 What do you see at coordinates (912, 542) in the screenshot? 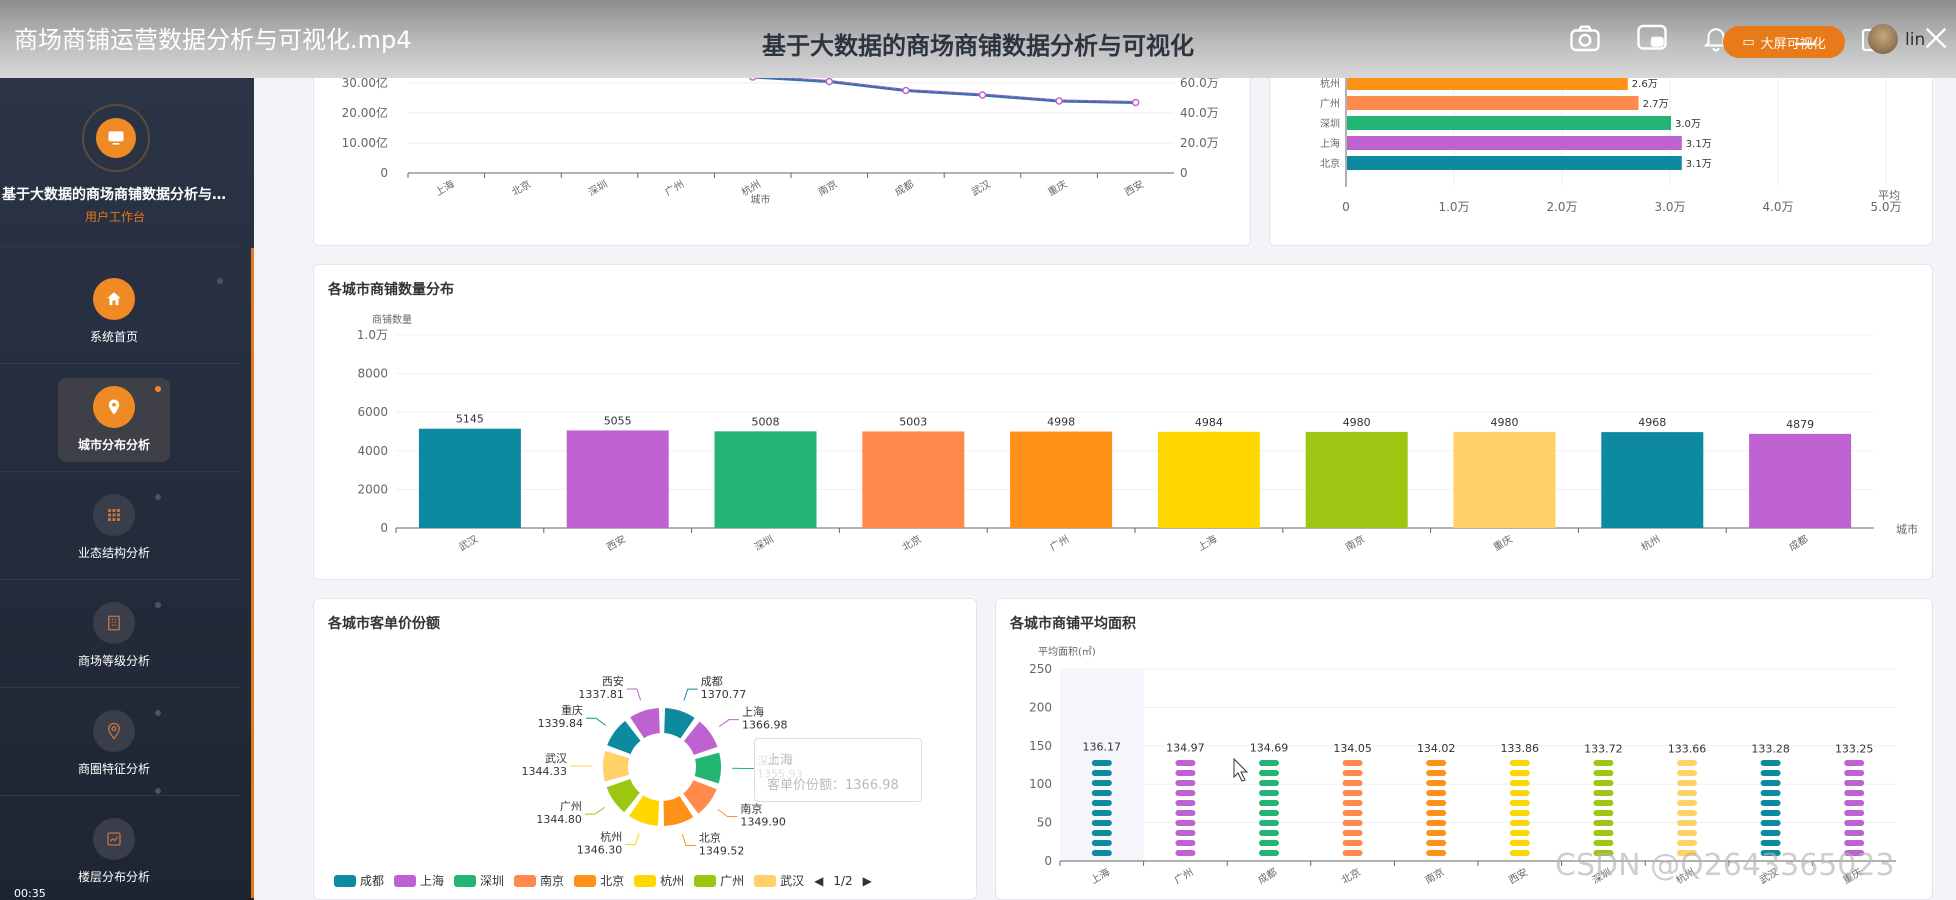
I see `x-tick-label: 北京` at bounding box center [912, 542].